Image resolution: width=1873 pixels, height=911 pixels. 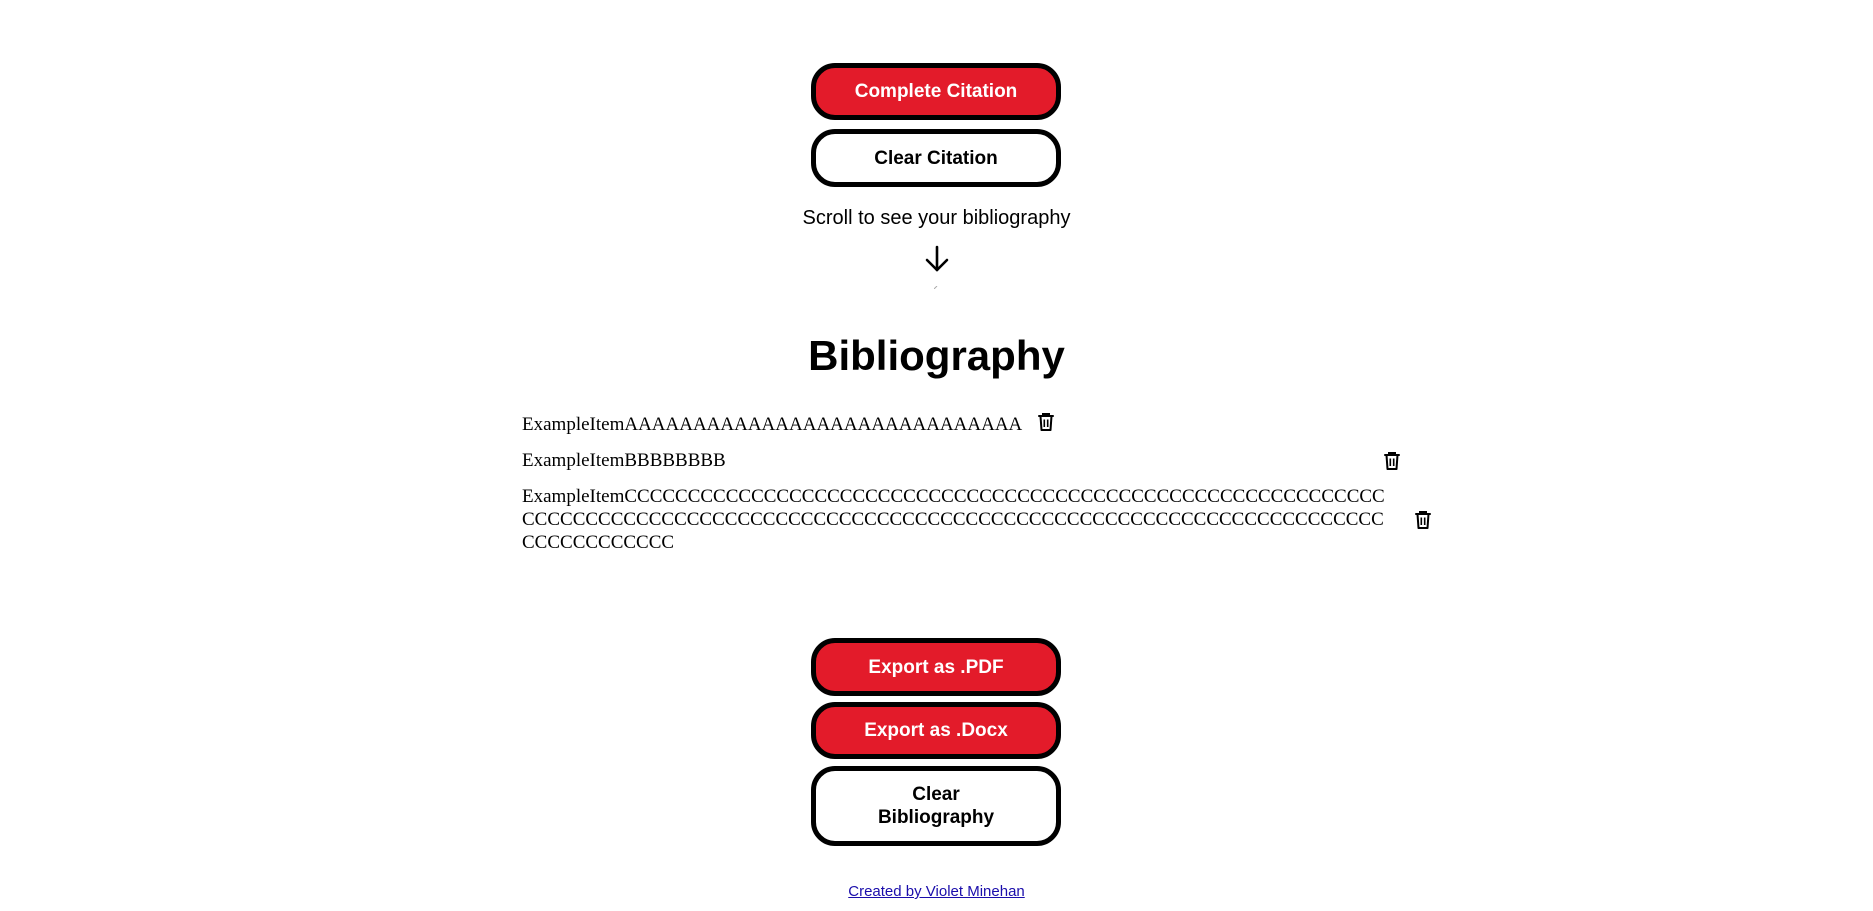 What do you see at coordinates (937, 258) in the screenshot?
I see `arrow-down-icon` at bounding box center [937, 258].